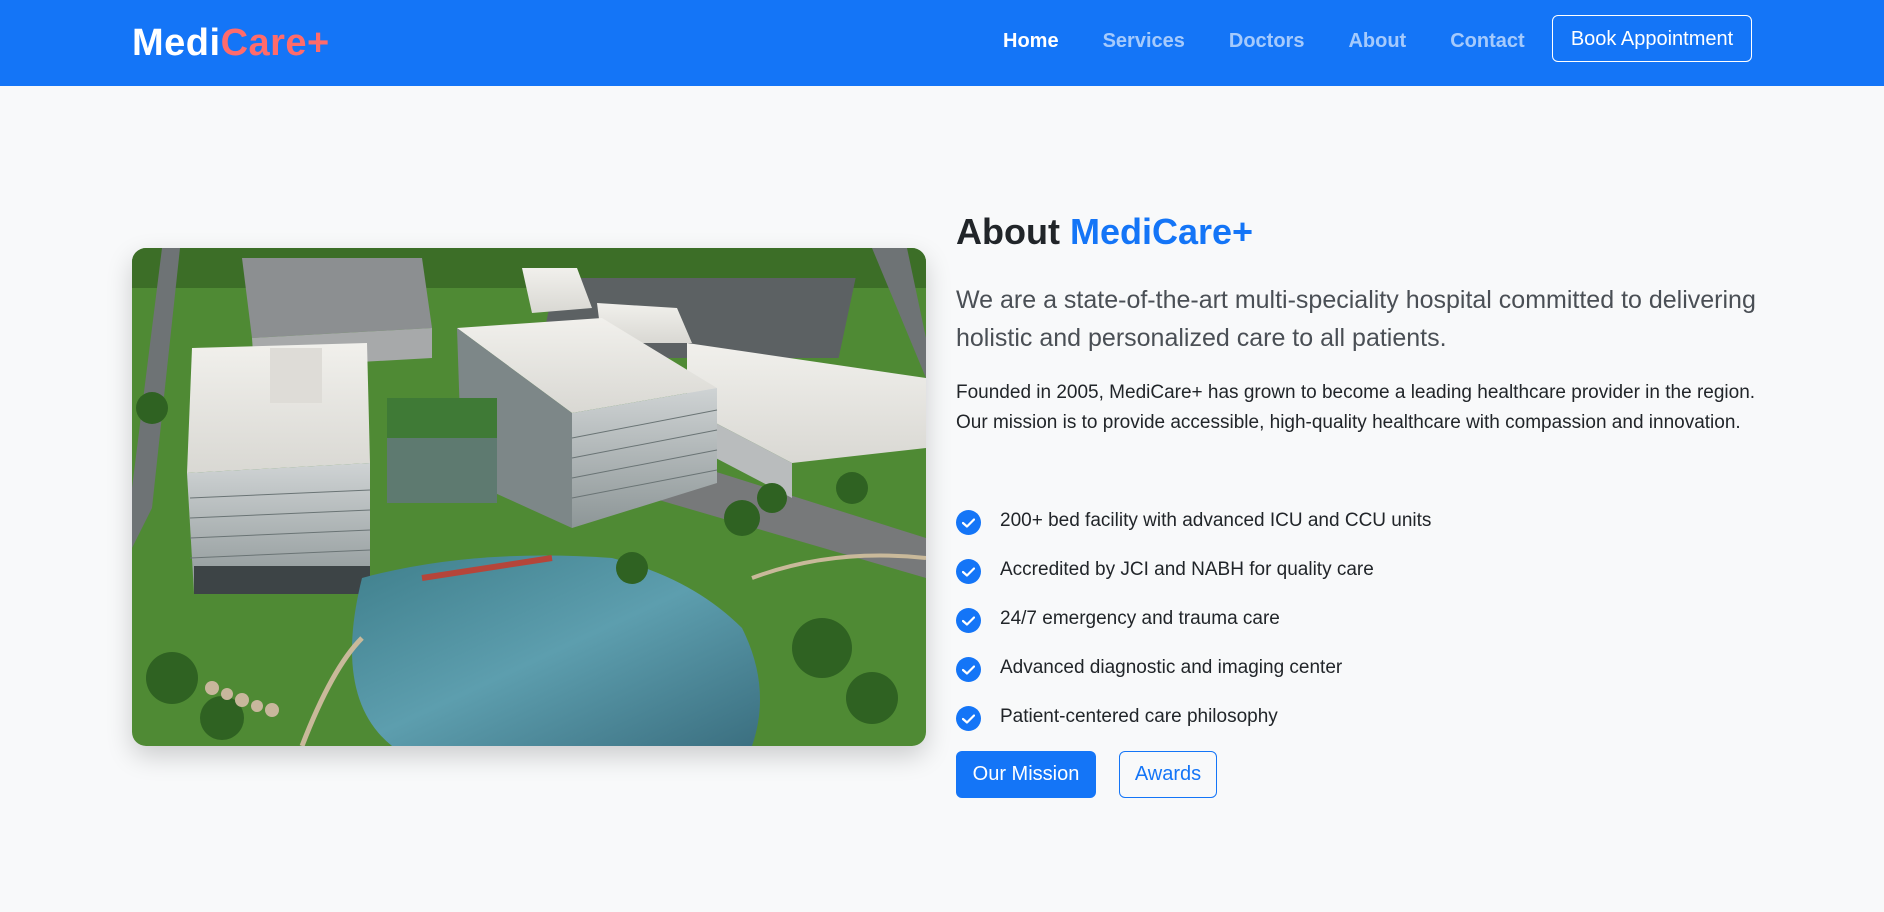 The height and width of the screenshot is (912, 1884). I want to click on about-title-accent: MediCare+, so click(1161, 231).